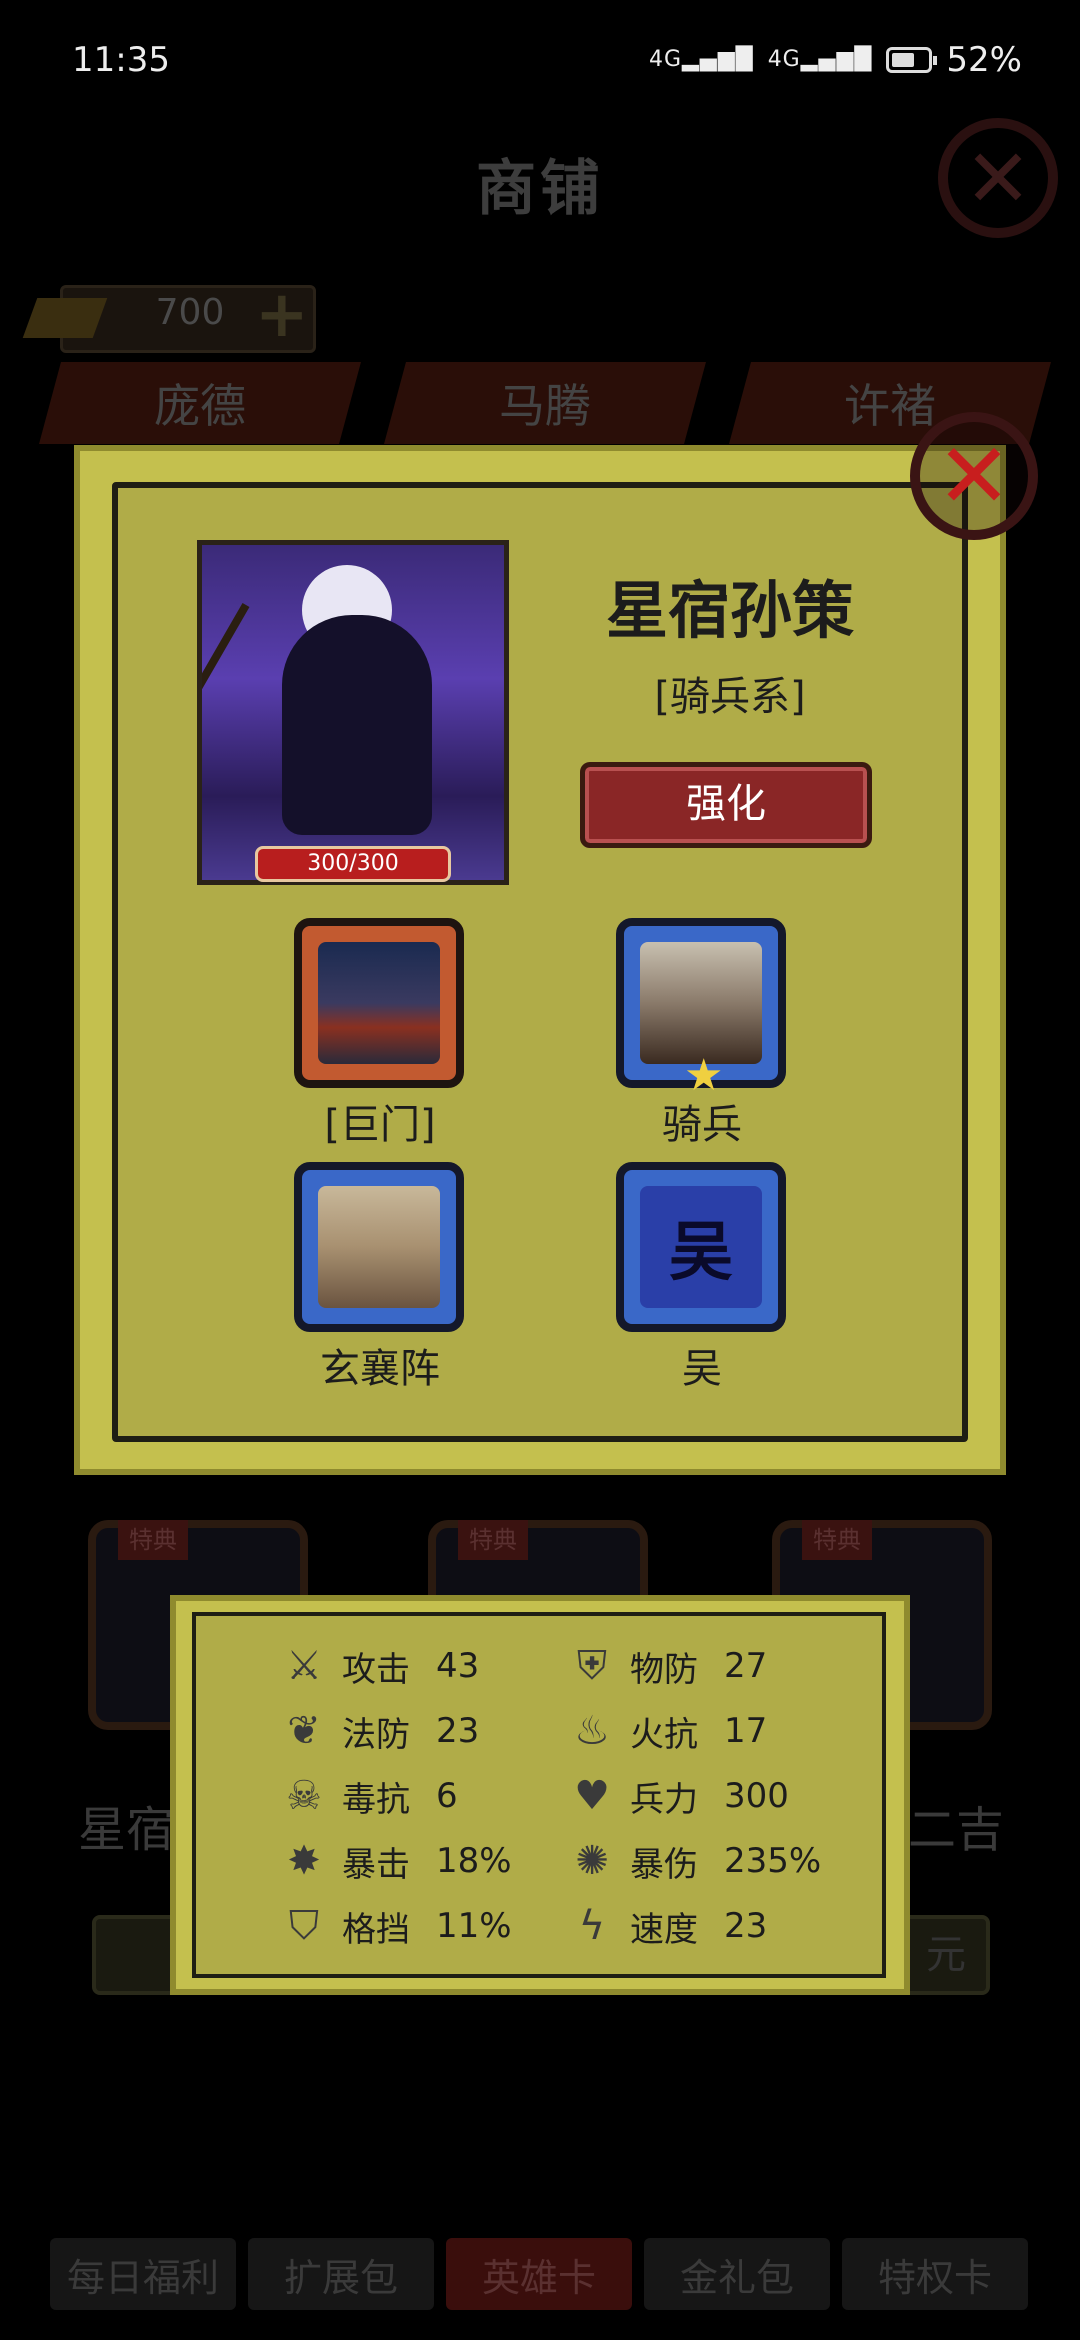 Image resolution: width=1080 pixels, height=2340 pixels. What do you see at coordinates (984, 60) in the screenshot?
I see `battery-level: 52%` at bounding box center [984, 60].